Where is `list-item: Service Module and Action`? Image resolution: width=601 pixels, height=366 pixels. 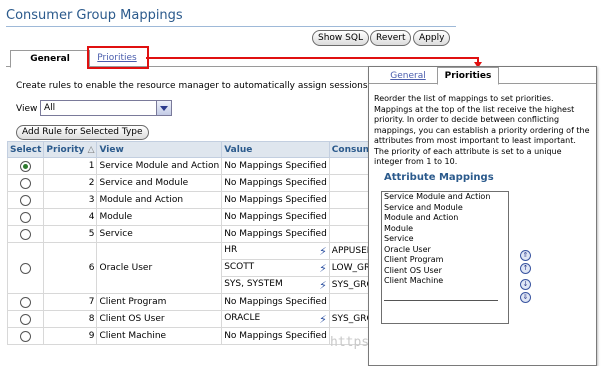 list-item: Service Module and Action is located at coordinates (445, 197).